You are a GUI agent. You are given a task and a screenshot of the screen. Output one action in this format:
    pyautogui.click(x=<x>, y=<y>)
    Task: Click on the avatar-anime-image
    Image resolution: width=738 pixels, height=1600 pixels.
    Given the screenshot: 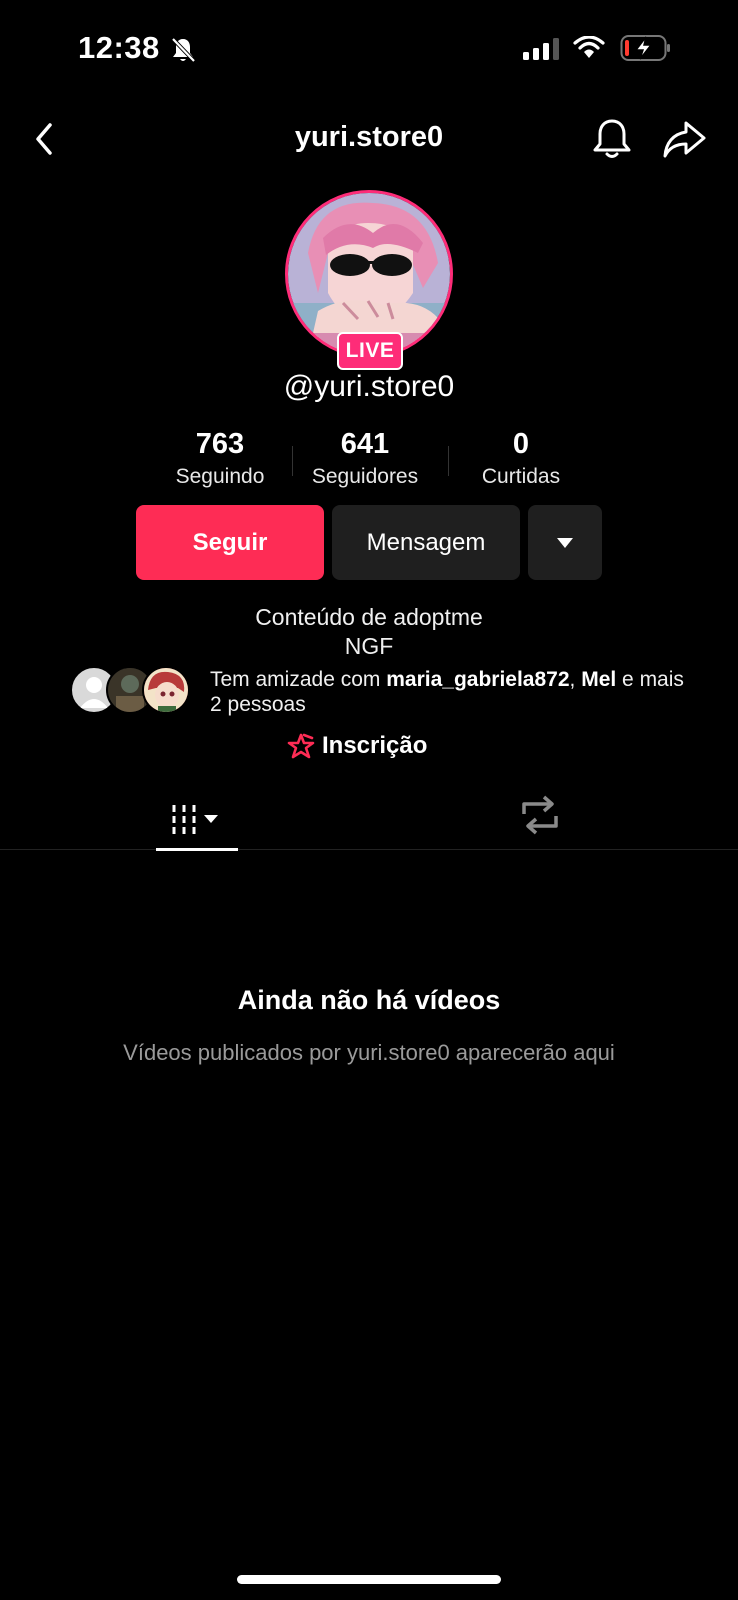 What is the action you would take?
    pyautogui.click(x=369, y=274)
    